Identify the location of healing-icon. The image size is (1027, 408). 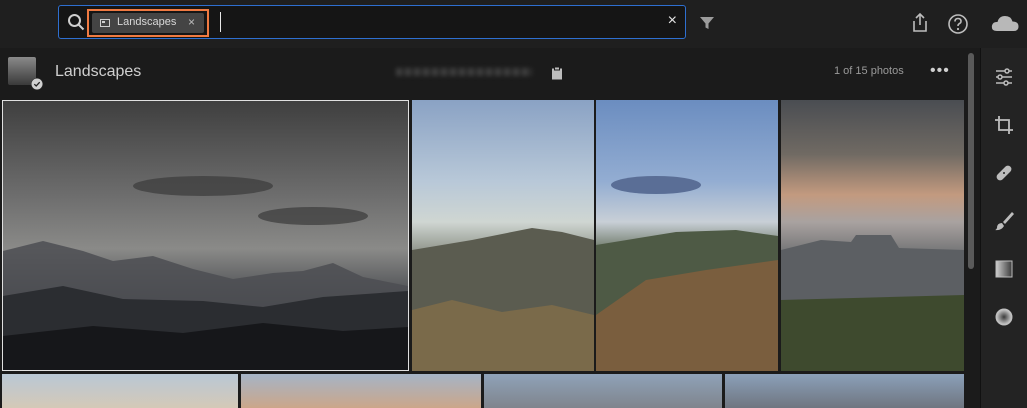
(1004, 173).